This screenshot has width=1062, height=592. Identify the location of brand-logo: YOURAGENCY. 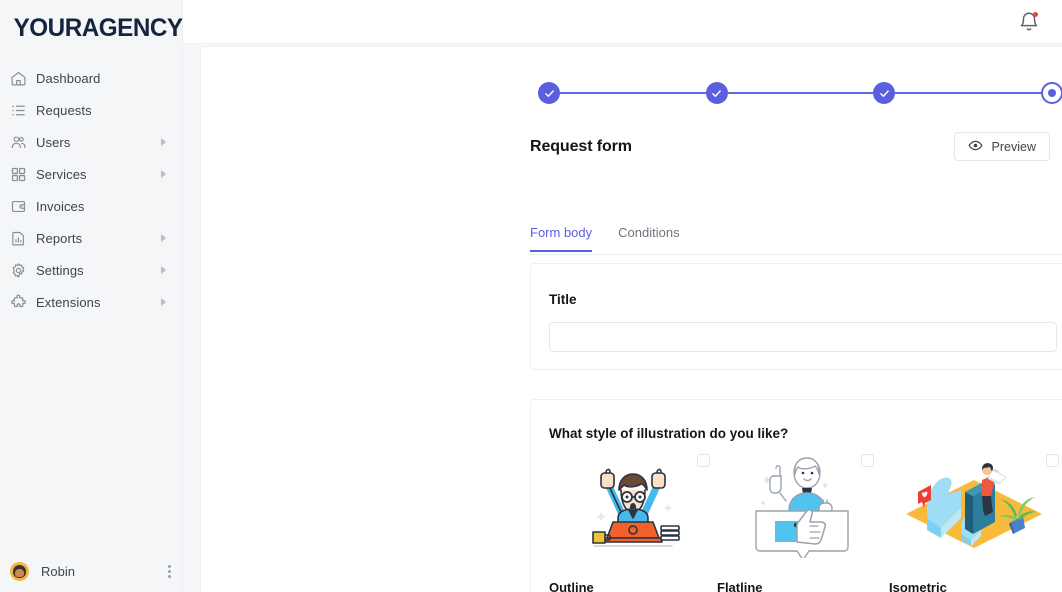
(91, 28).